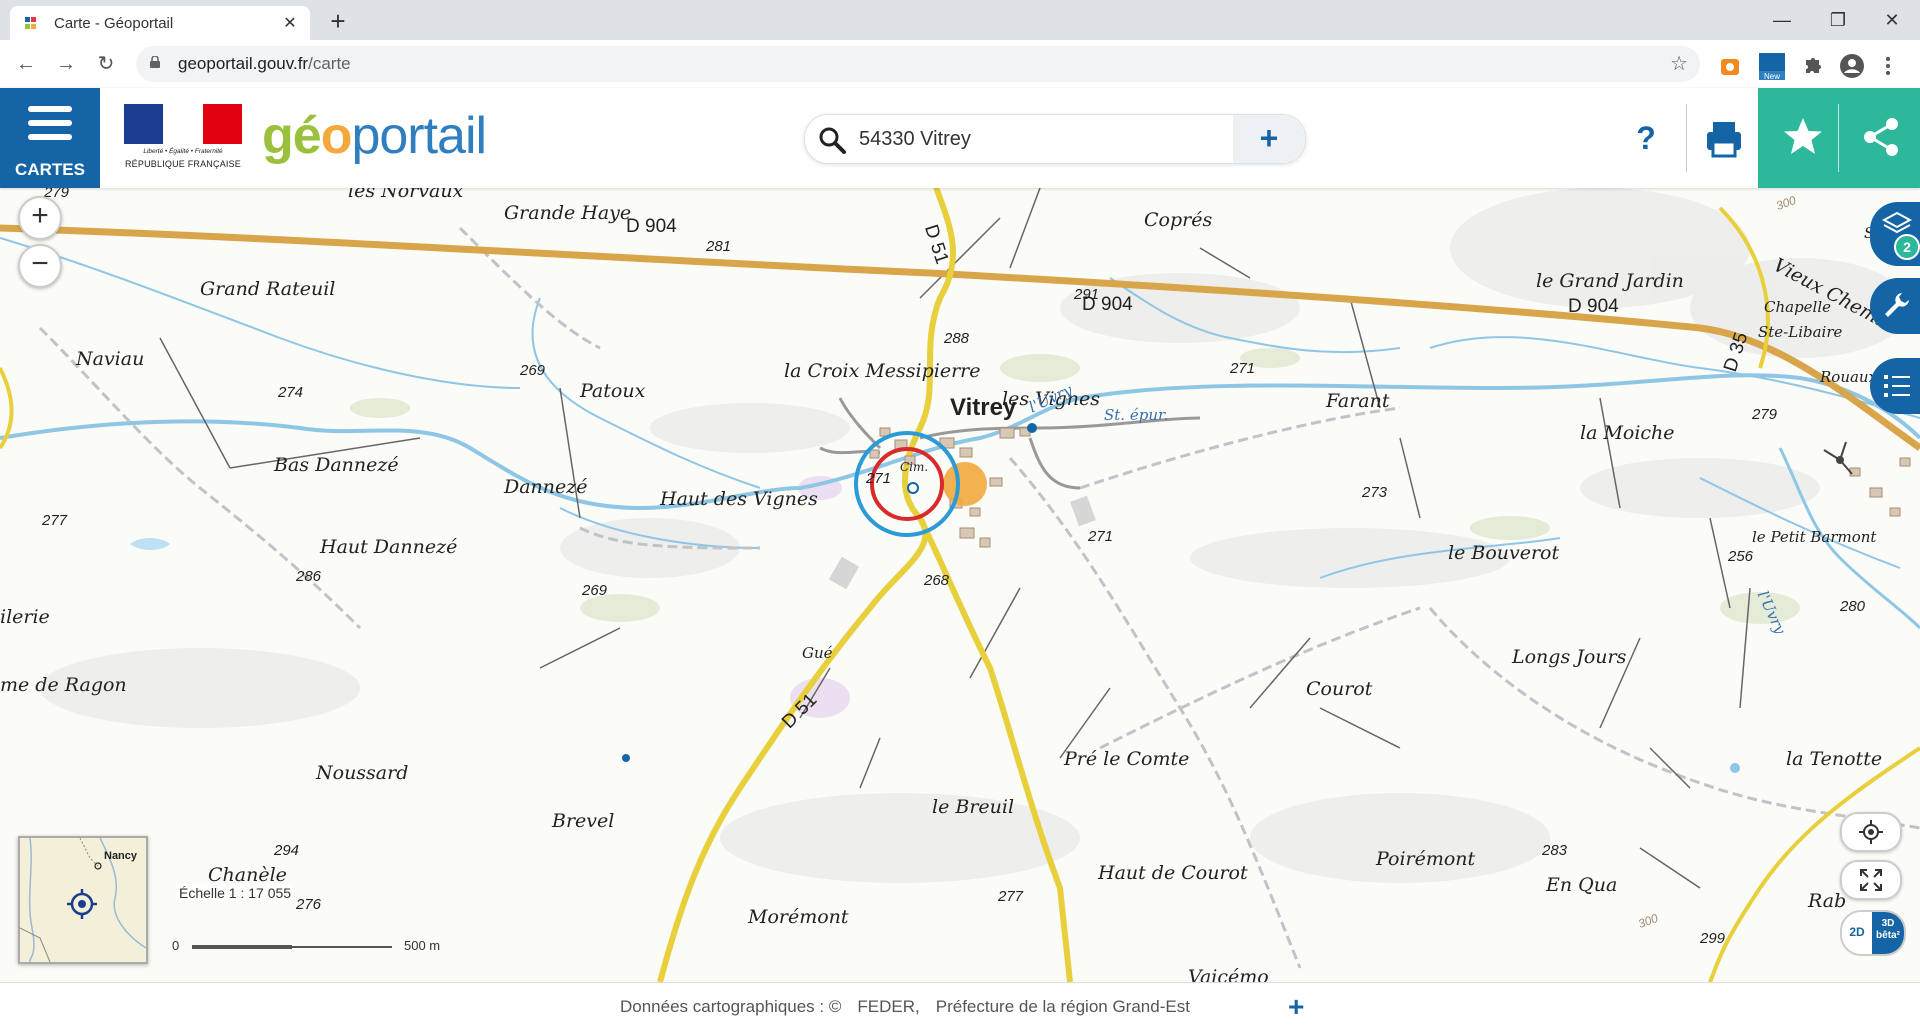 Image resolution: width=1920 pixels, height=1031 pixels. What do you see at coordinates (1853, 606) in the screenshot?
I see `elevation-label: 280` at bounding box center [1853, 606].